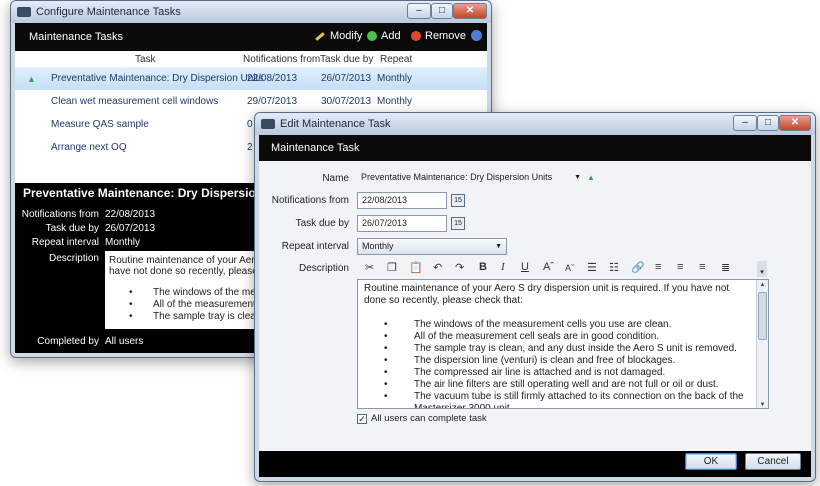  What do you see at coordinates (762, 269) in the screenshot?
I see `toolbar-overflow-icon: ▾` at bounding box center [762, 269].